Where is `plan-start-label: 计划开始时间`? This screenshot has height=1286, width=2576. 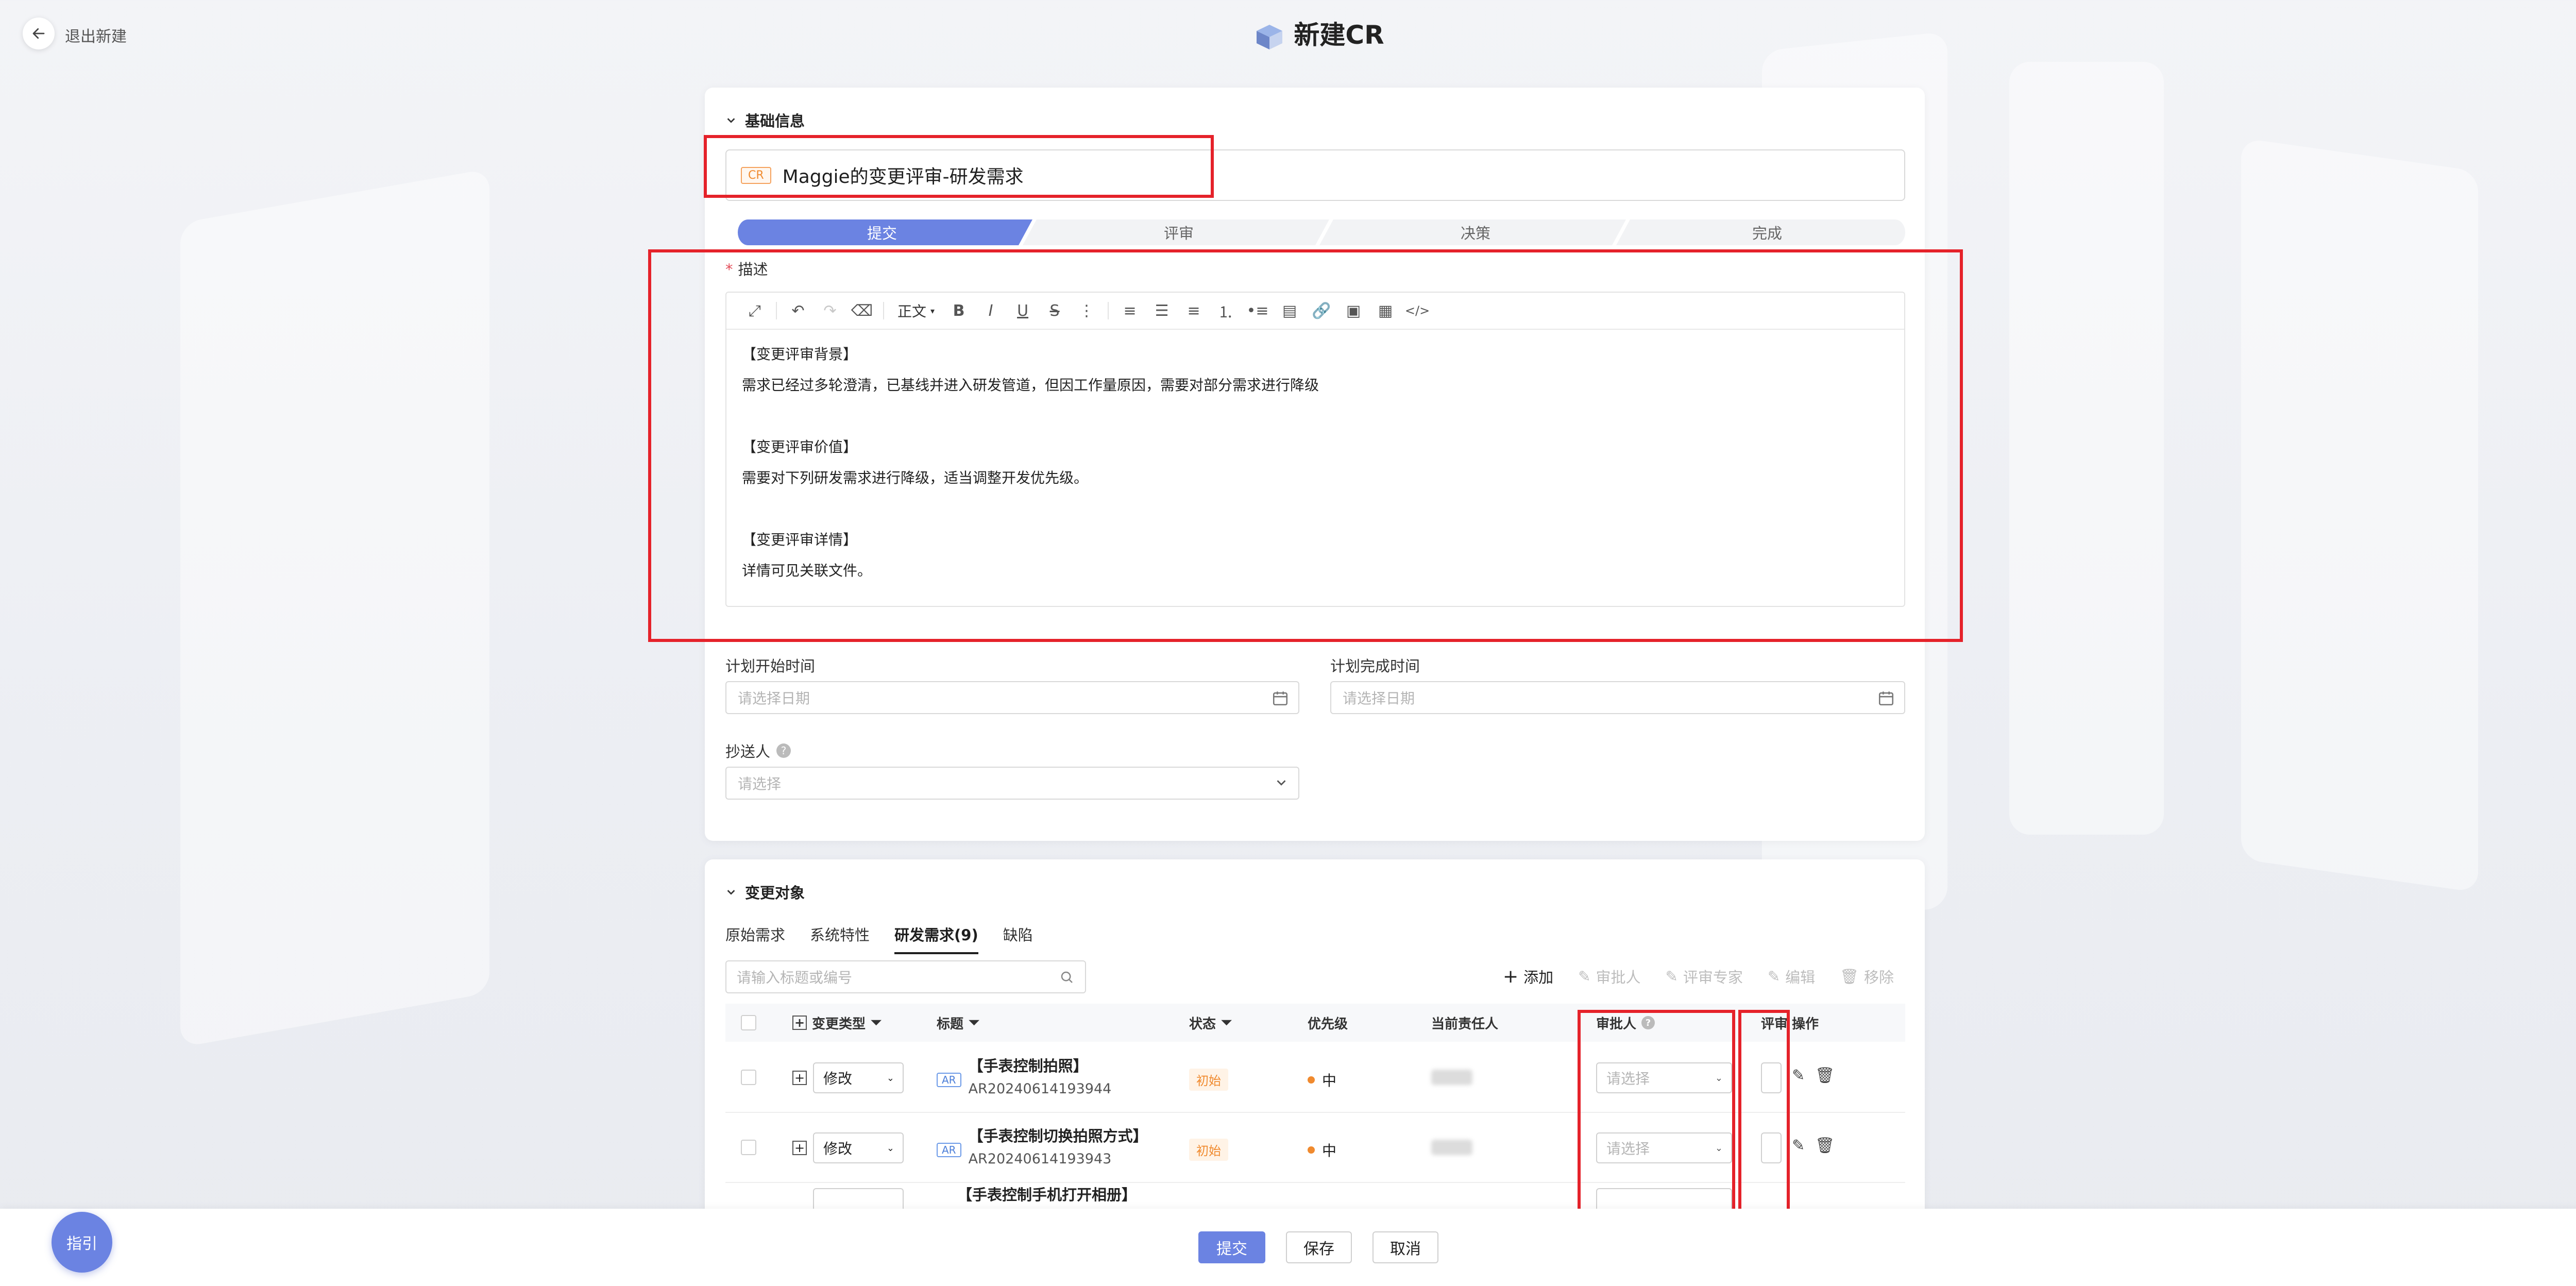
plan-start-label: 计划开始时间 is located at coordinates (770, 666).